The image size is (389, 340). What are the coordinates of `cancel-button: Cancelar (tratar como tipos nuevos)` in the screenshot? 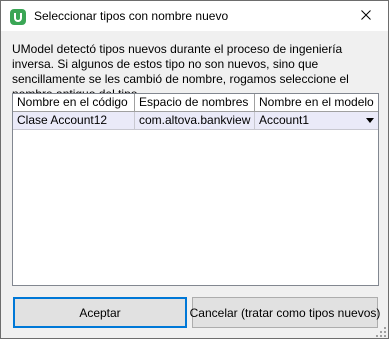 It's located at (285, 312).